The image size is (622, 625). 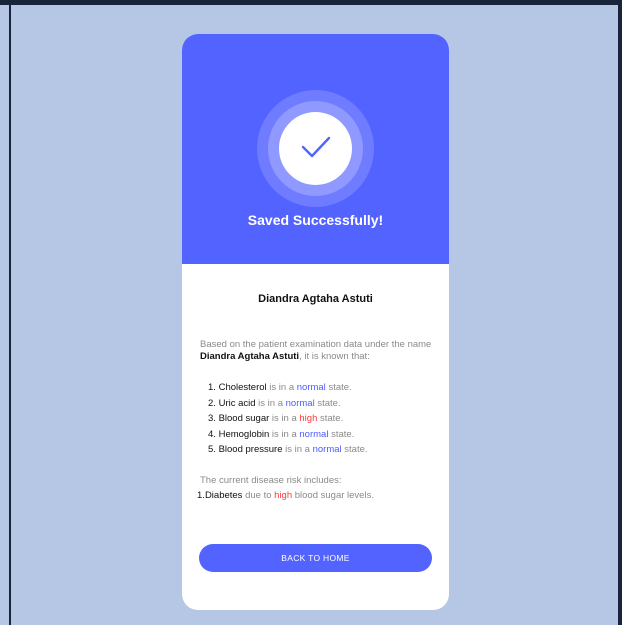 I want to click on result-name: Blood pressure, so click(x=250, y=450).